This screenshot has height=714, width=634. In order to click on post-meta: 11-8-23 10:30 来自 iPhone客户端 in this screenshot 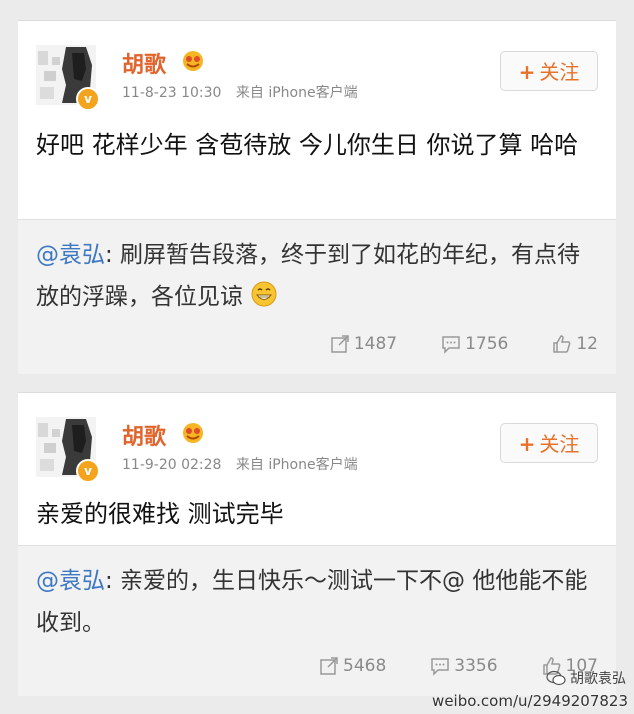, I will do `click(240, 92)`.